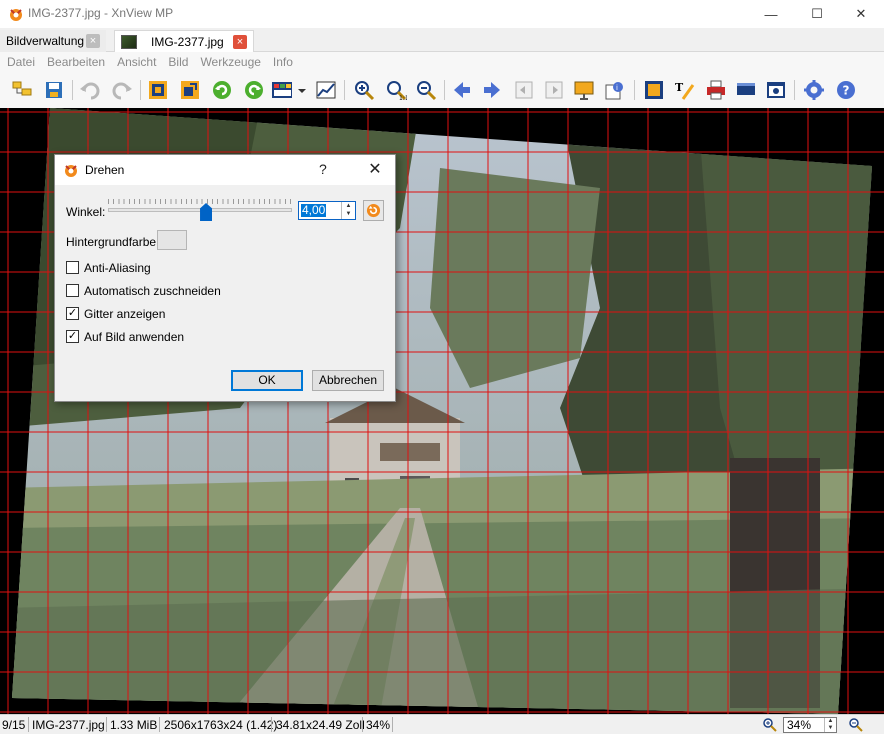 This screenshot has width=884, height=734. What do you see at coordinates (830, 725) in the screenshot?
I see `zoom-spinner: ▲ ▼` at bounding box center [830, 725].